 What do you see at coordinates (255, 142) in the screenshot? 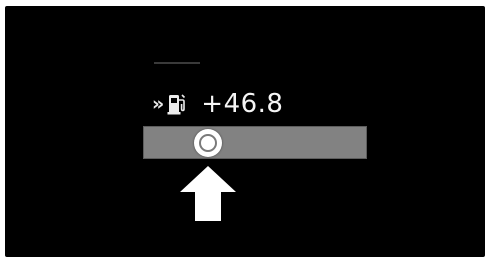
I see `adjustment-slider` at bounding box center [255, 142].